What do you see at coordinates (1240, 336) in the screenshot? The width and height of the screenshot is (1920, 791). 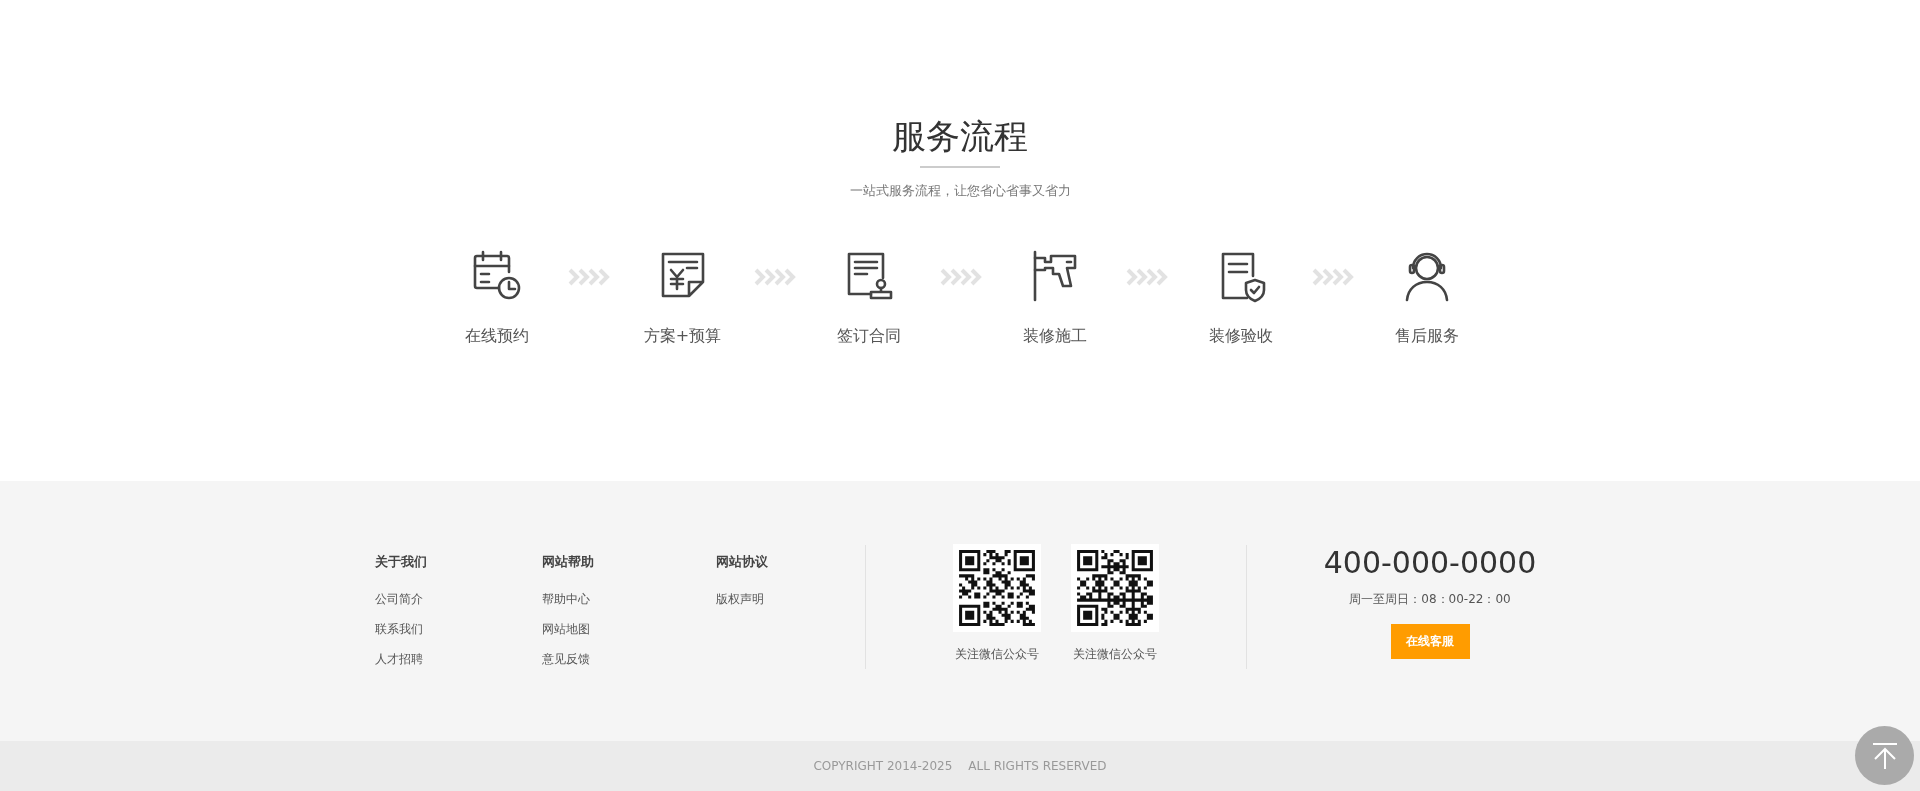 I see `step-label: 装修验收` at bounding box center [1240, 336].